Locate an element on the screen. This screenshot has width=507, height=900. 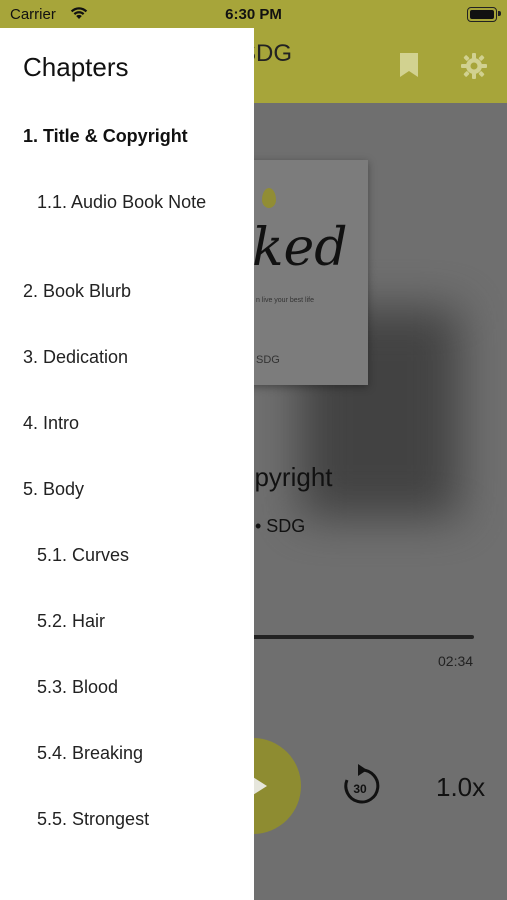
chapter-item: 5.4. Breaking is located at coordinates (127, 753).